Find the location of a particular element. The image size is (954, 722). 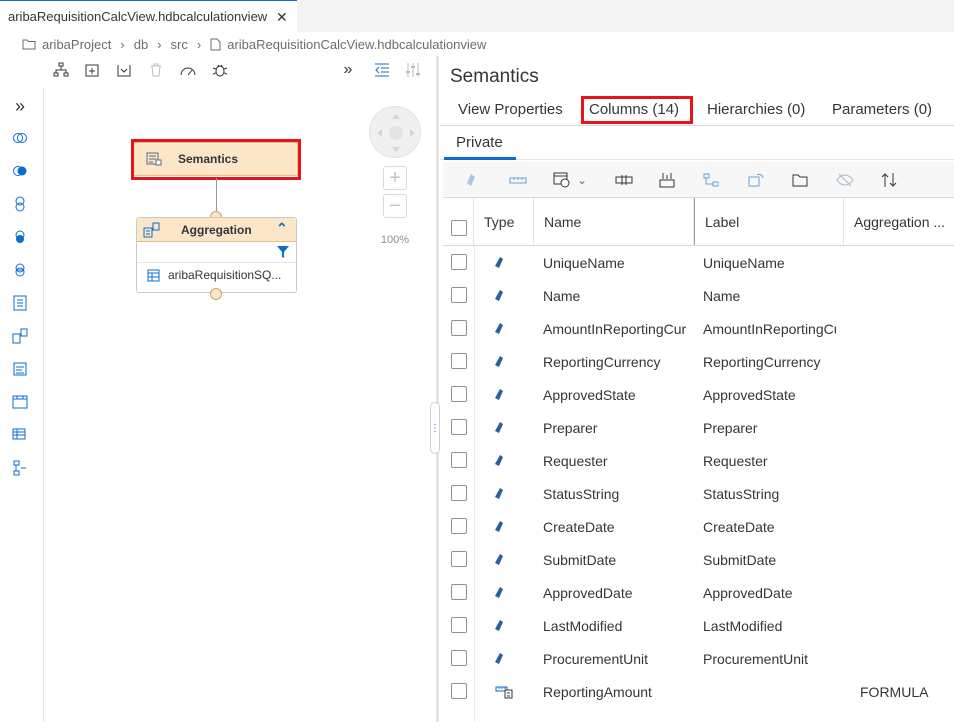

row-label: SubmitDate is located at coordinates (769, 559).